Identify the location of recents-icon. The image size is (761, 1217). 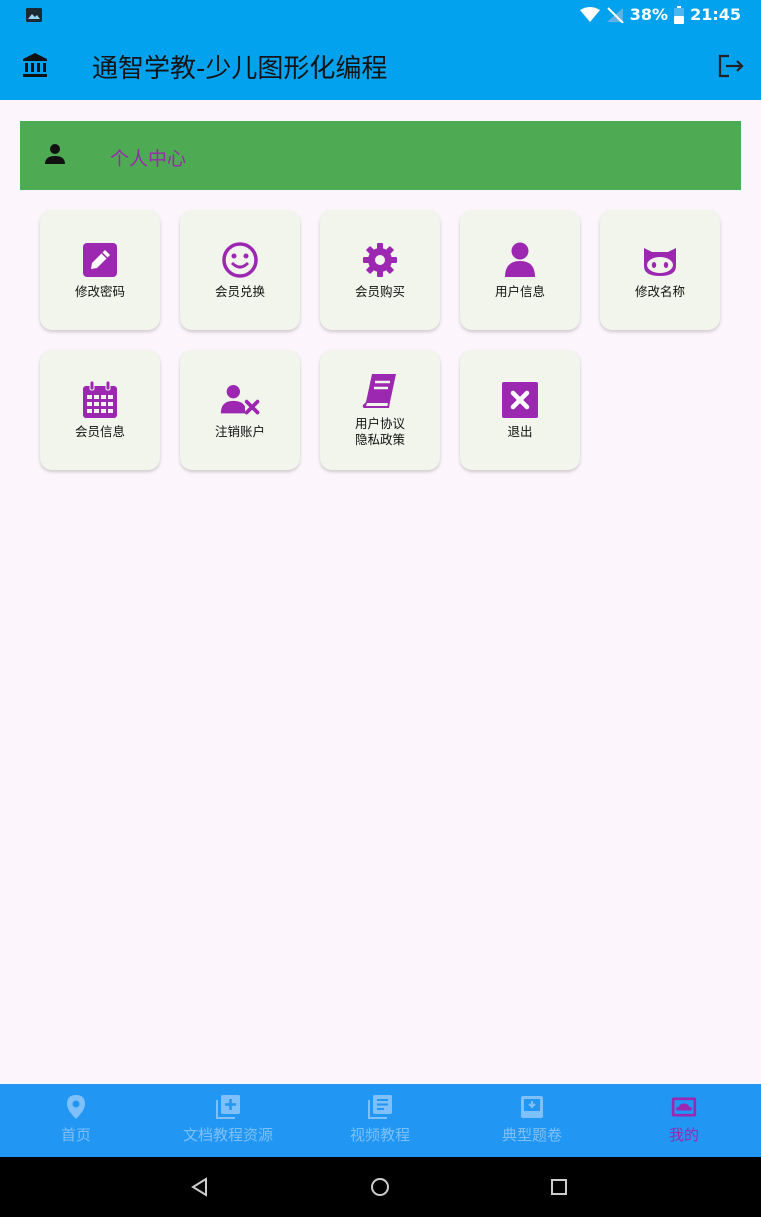
(559, 1187).